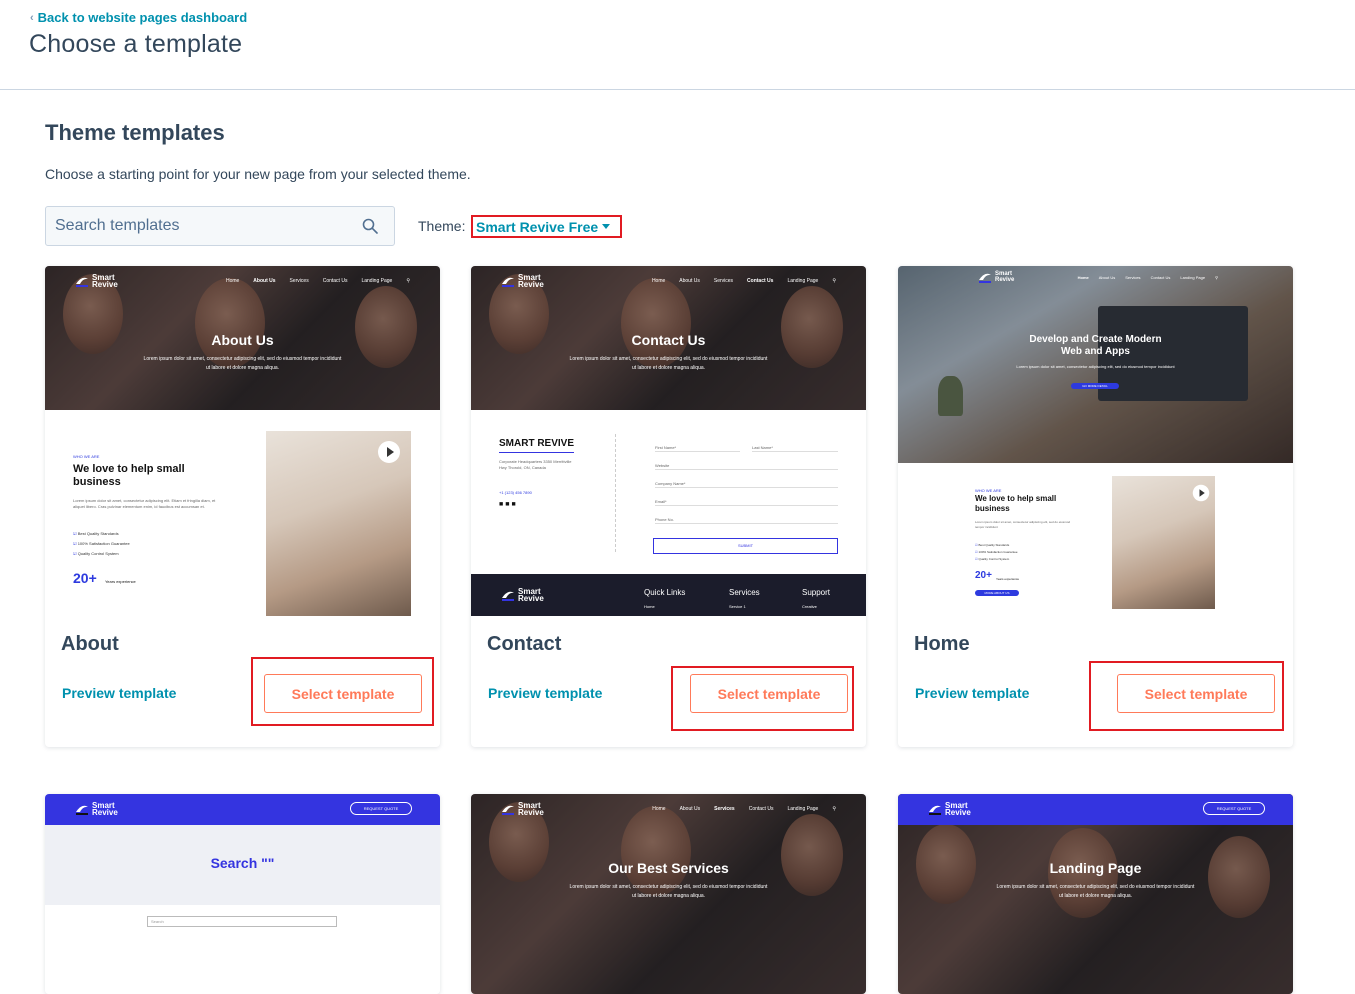 The width and height of the screenshot is (1355, 994). What do you see at coordinates (668, 868) in the screenshot?
I see `thumb-hero-title: Our Best Services` at bounding box center [668, 868].